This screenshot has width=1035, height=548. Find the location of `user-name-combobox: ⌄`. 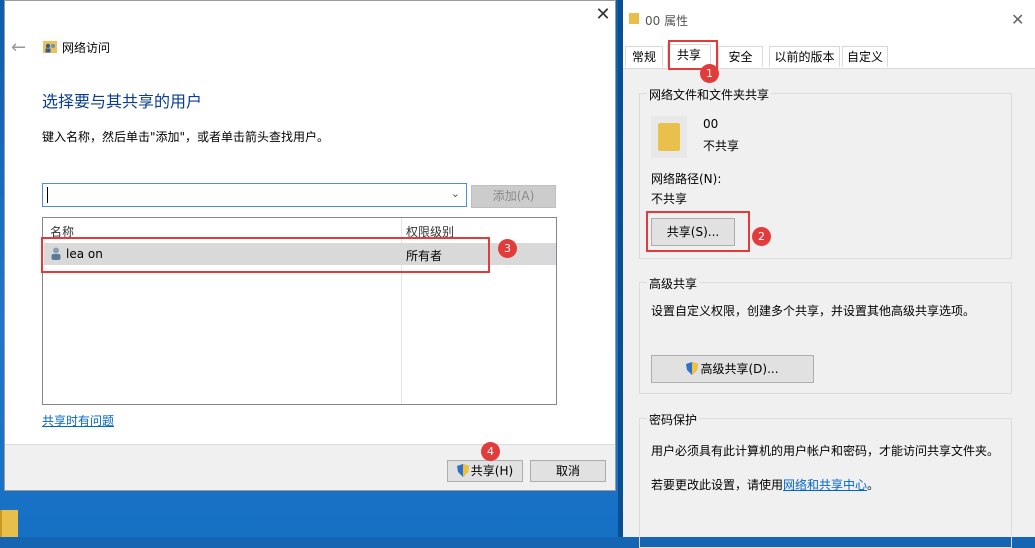

user-name-combobox: ⌄ is located at coordinates (254, 195).